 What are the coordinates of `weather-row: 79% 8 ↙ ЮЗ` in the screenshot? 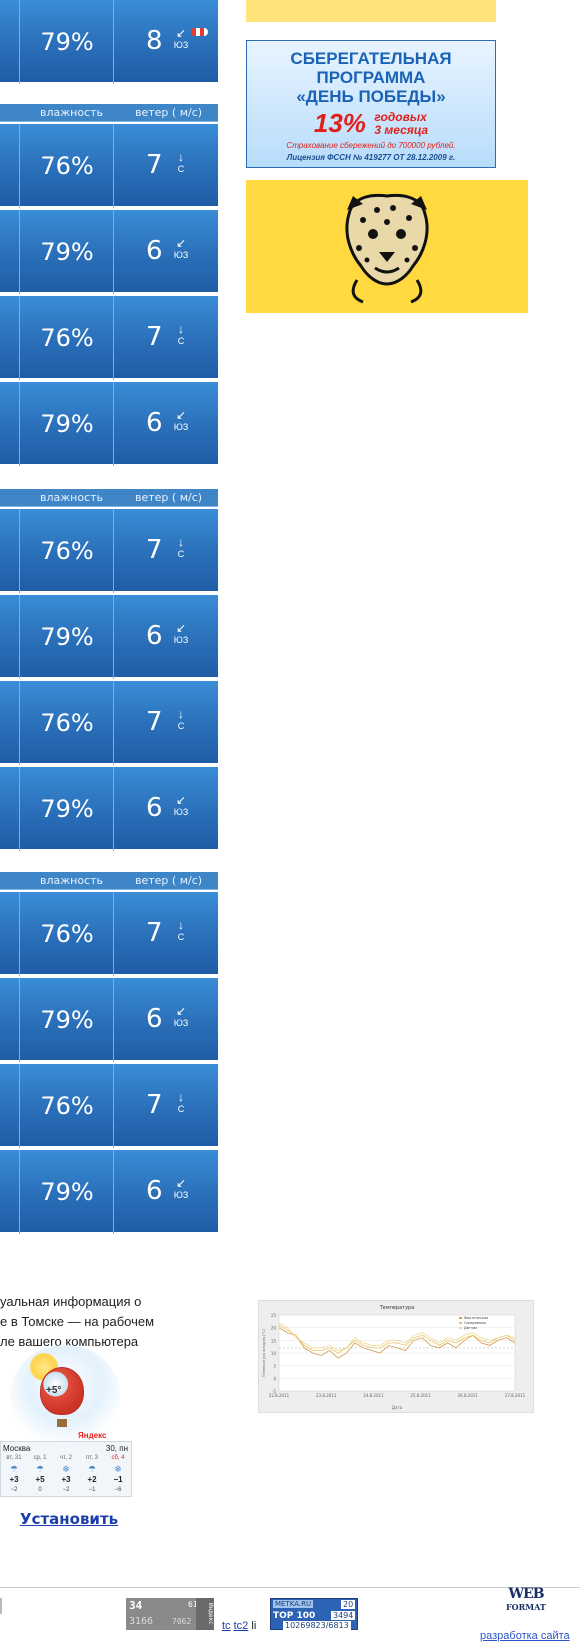 It's located at (109, 42).